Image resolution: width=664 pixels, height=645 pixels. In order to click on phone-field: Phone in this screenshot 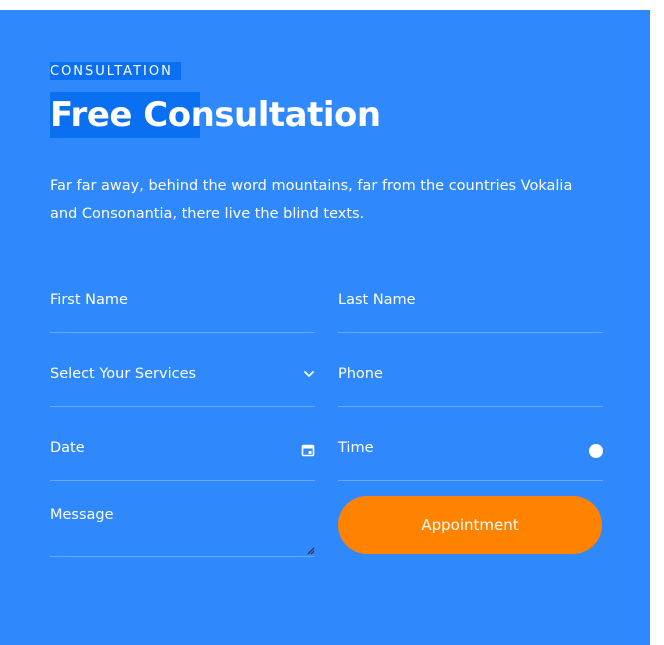, I will do `click(470, 369)`.